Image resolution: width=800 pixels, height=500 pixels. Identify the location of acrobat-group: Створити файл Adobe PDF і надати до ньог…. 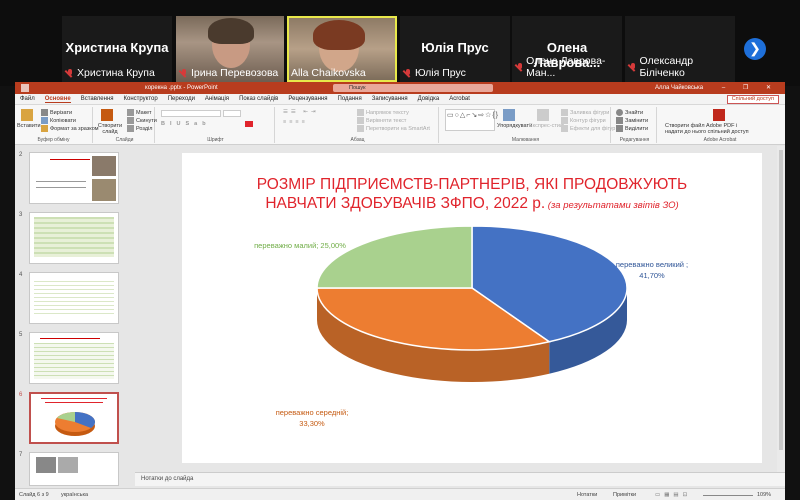
(720, 125).